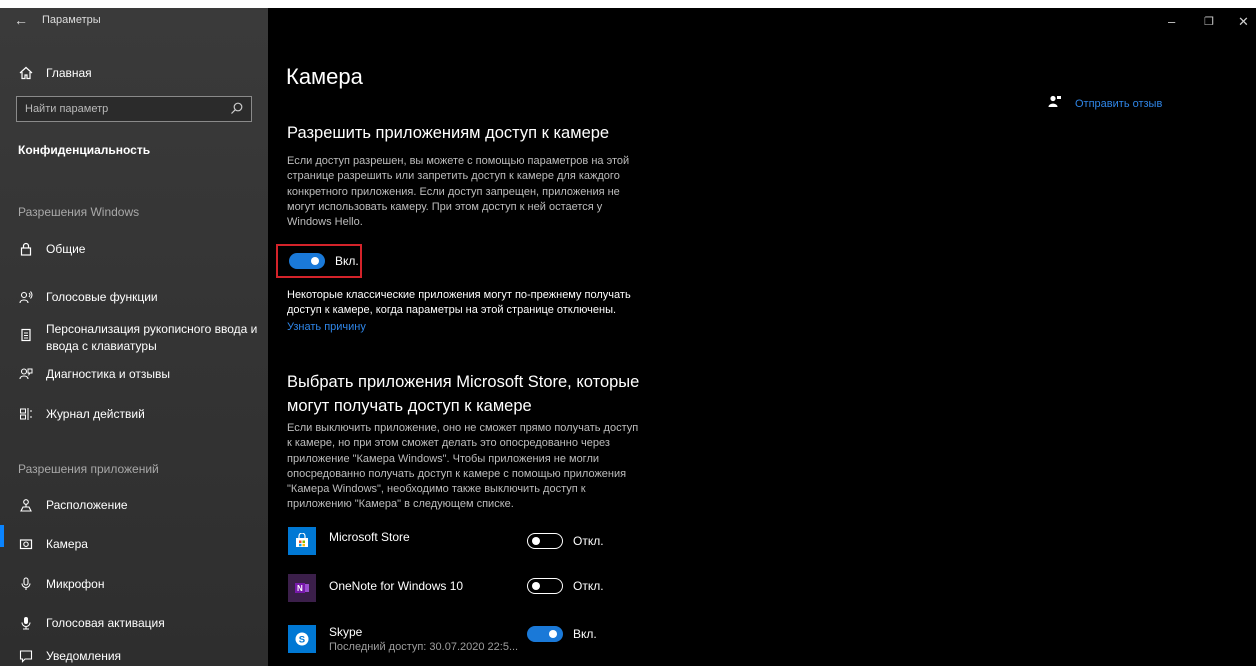 This screenshot has height=666, width=1256. Describe the element at coordinates (152, 329) in the screenshot. I see `sidebar-item-label: Персонализация рукописного ввода и` at that location.